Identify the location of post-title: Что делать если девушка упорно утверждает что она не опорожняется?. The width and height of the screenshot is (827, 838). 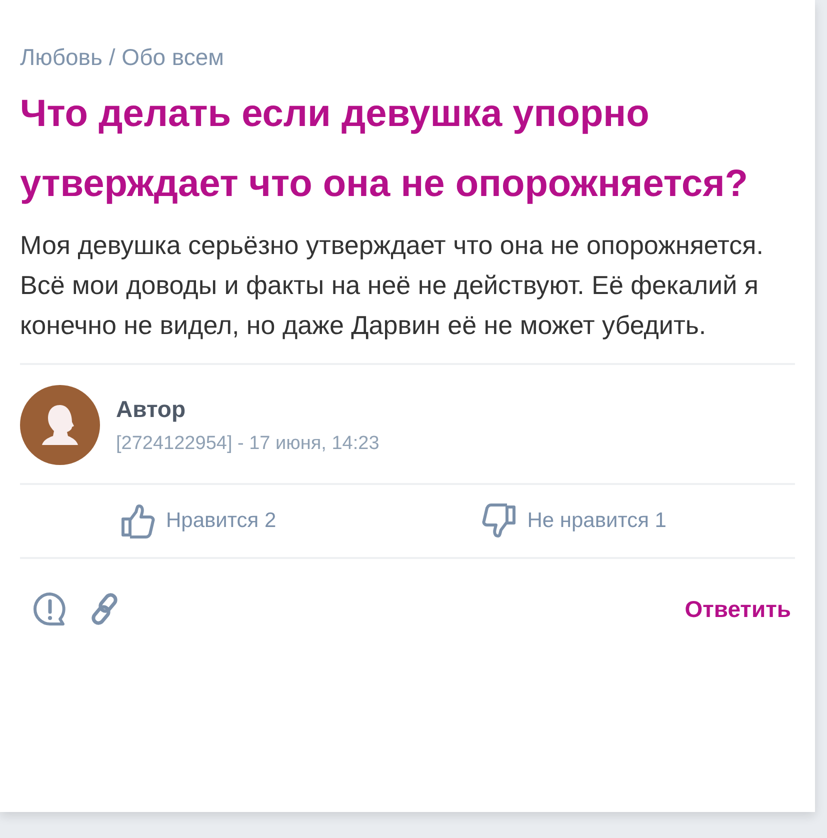
(384, 149).